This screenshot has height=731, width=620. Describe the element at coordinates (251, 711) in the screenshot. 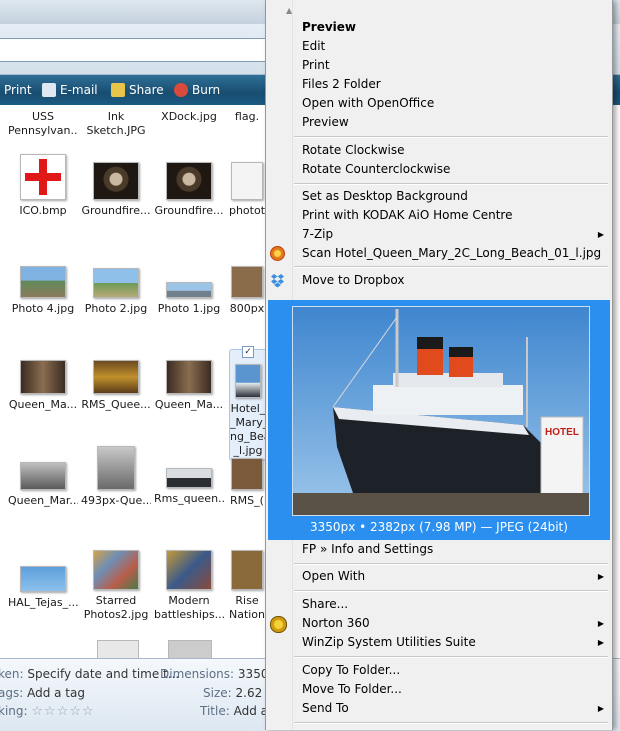

I see `title-value: Add a` at that location.